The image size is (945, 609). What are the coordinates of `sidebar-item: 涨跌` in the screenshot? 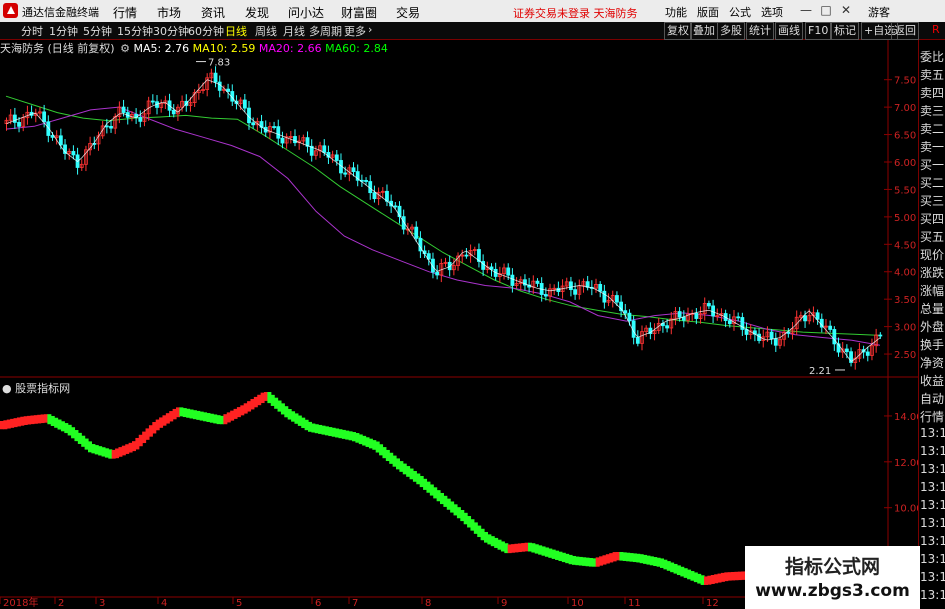 It's located at (932, 272).